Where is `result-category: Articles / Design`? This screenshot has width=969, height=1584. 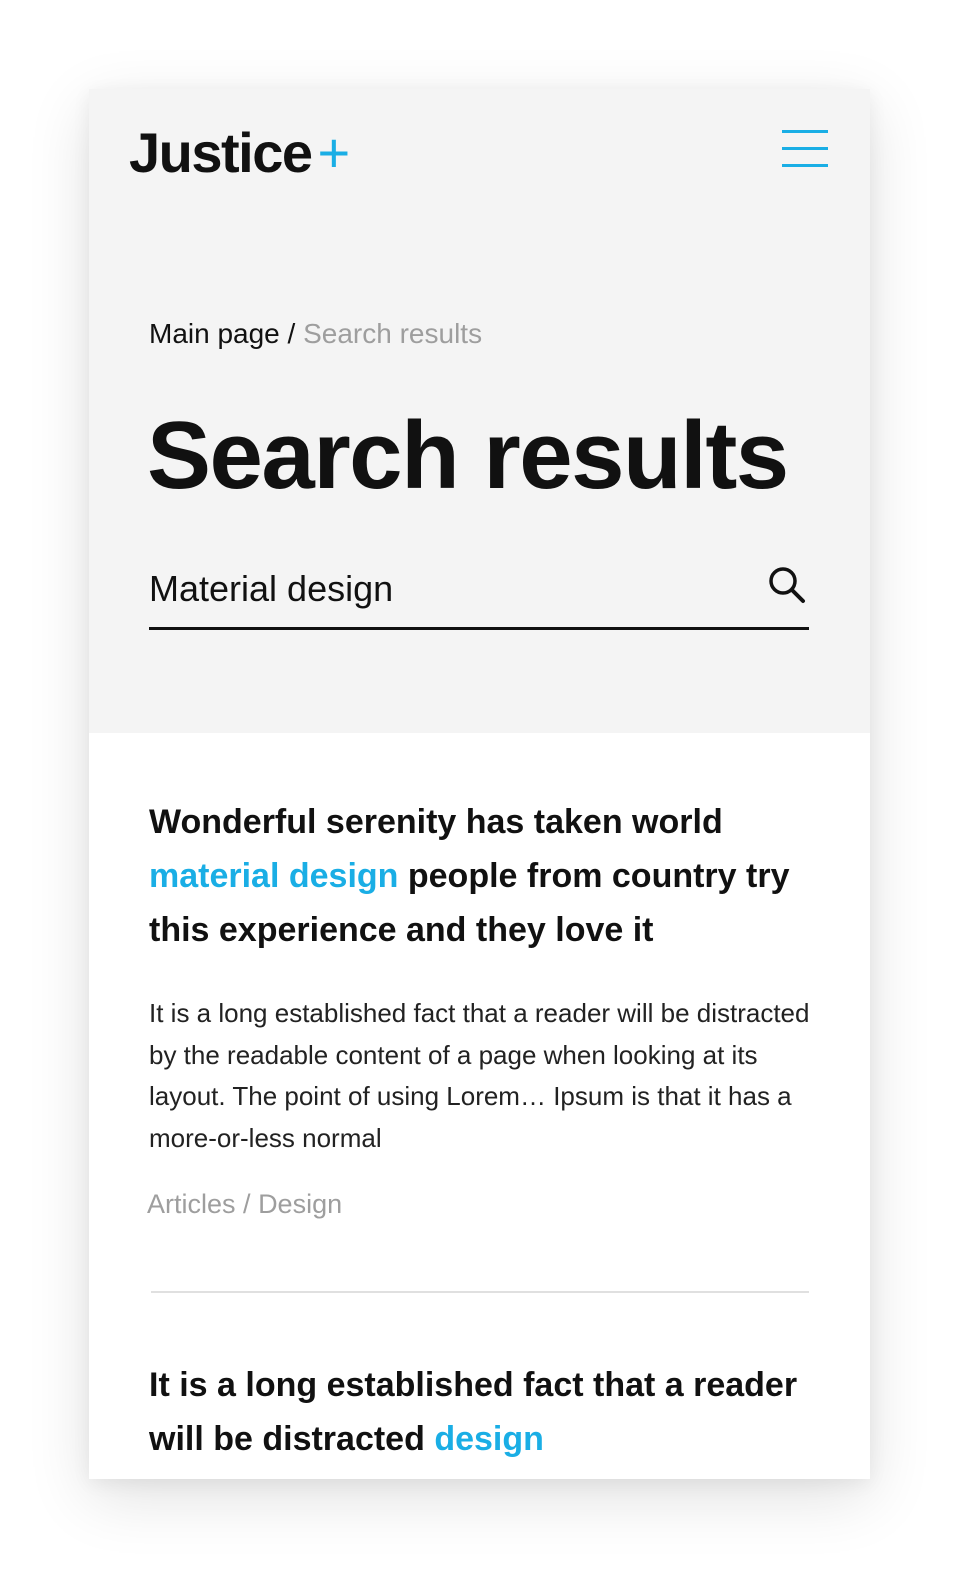 result-category: Articles / Design is located at coordinates (244, 1204).